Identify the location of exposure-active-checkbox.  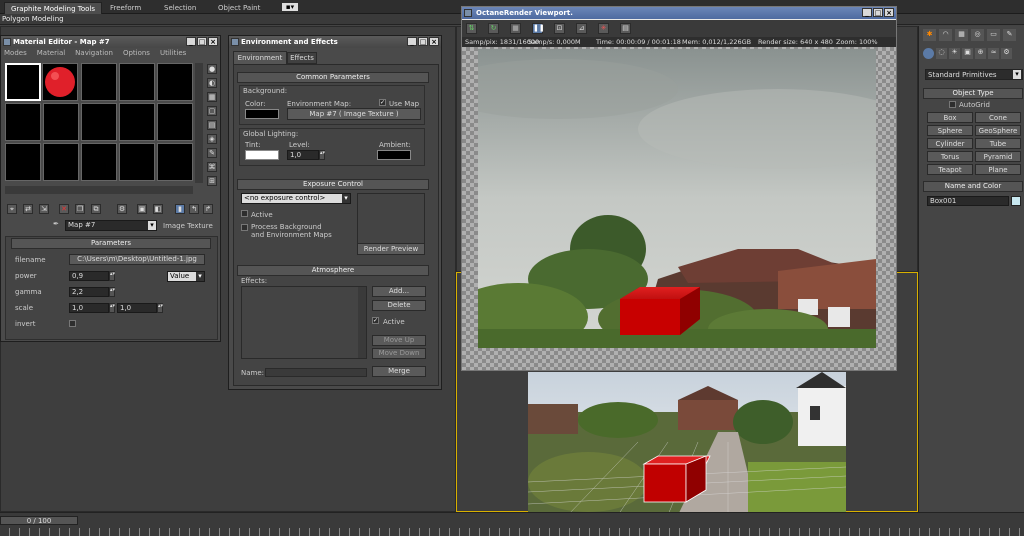
(244, 213).